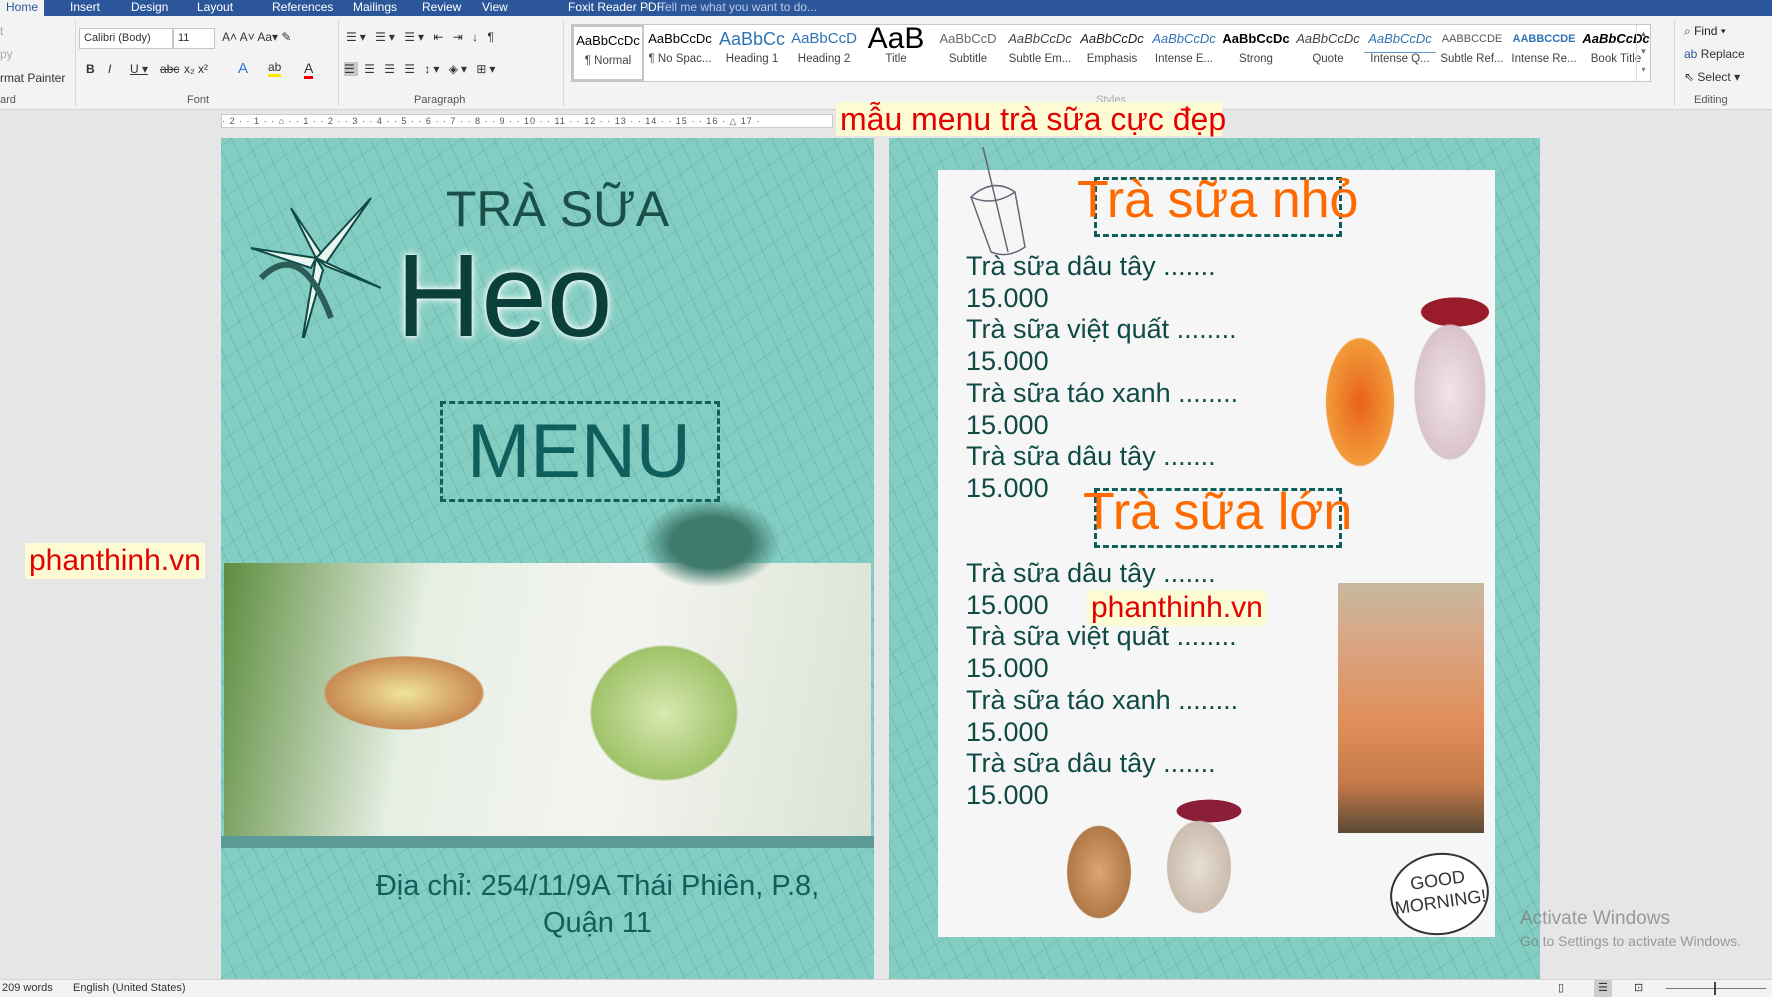  What do you see at coordinates (1691, 54) in the screenshot?
I see `replace-icon: ab` at bounding box center [1691, 54].